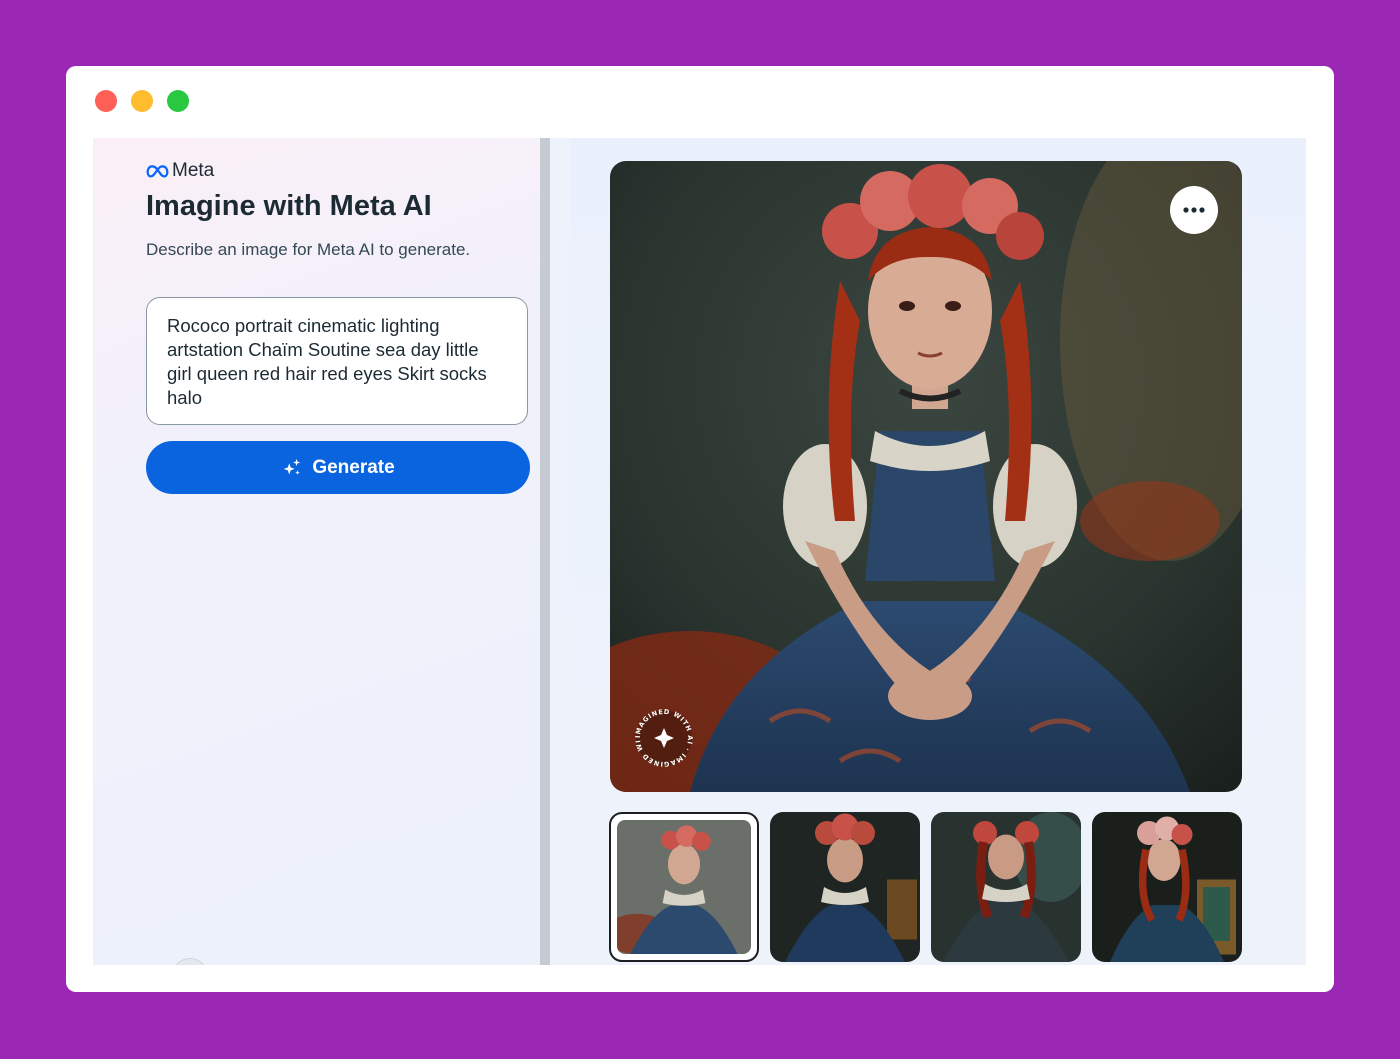 The image size is (1400, 1059). What do you see at coordinates (926, 887) in the screenshot?
I see `variation-thumbnails` at bounding box center [926, 887].